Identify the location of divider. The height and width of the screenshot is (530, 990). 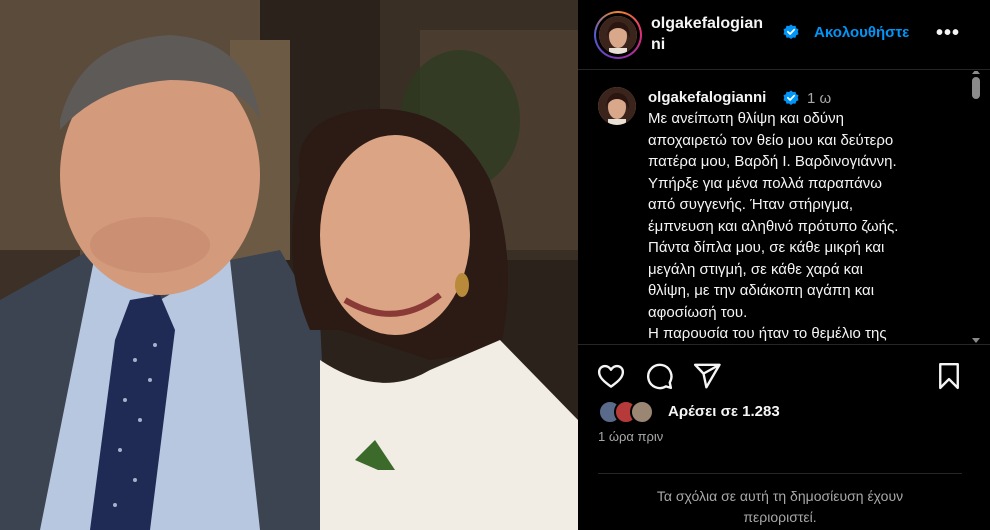
(780, 473).